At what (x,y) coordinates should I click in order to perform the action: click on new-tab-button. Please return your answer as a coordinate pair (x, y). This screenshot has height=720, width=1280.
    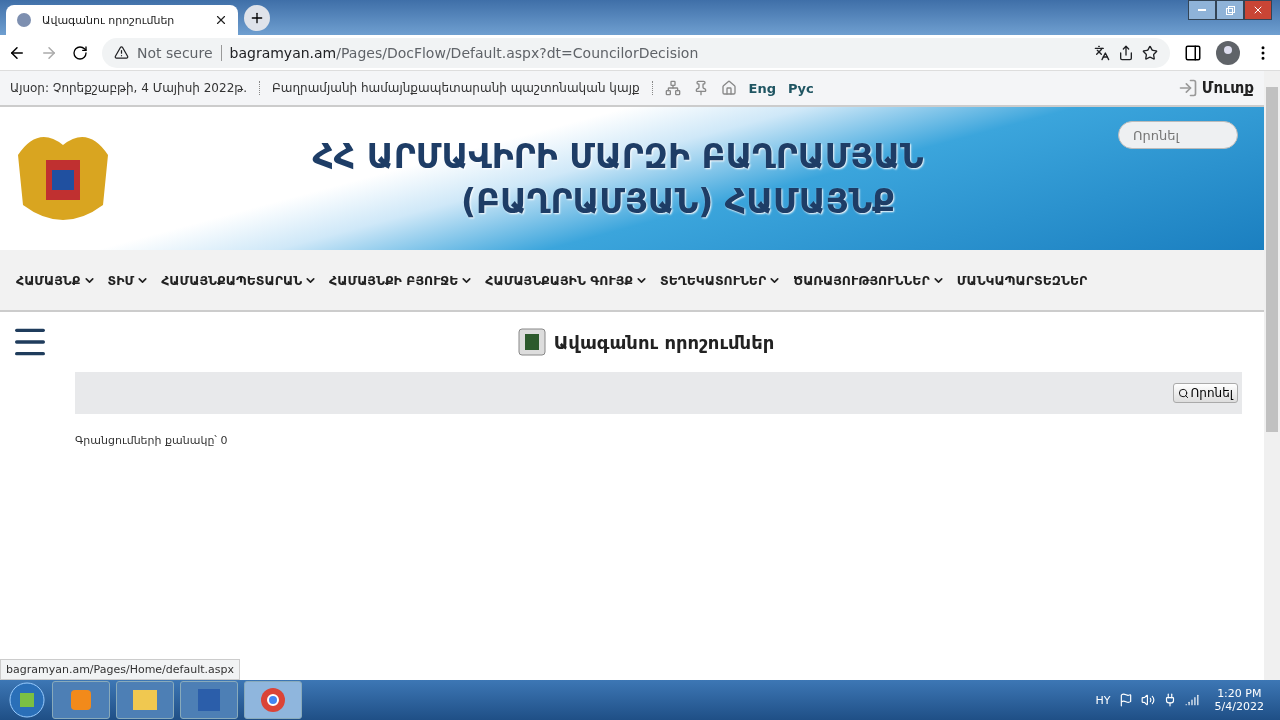
    Looking at the image, I should click on (257, 18).